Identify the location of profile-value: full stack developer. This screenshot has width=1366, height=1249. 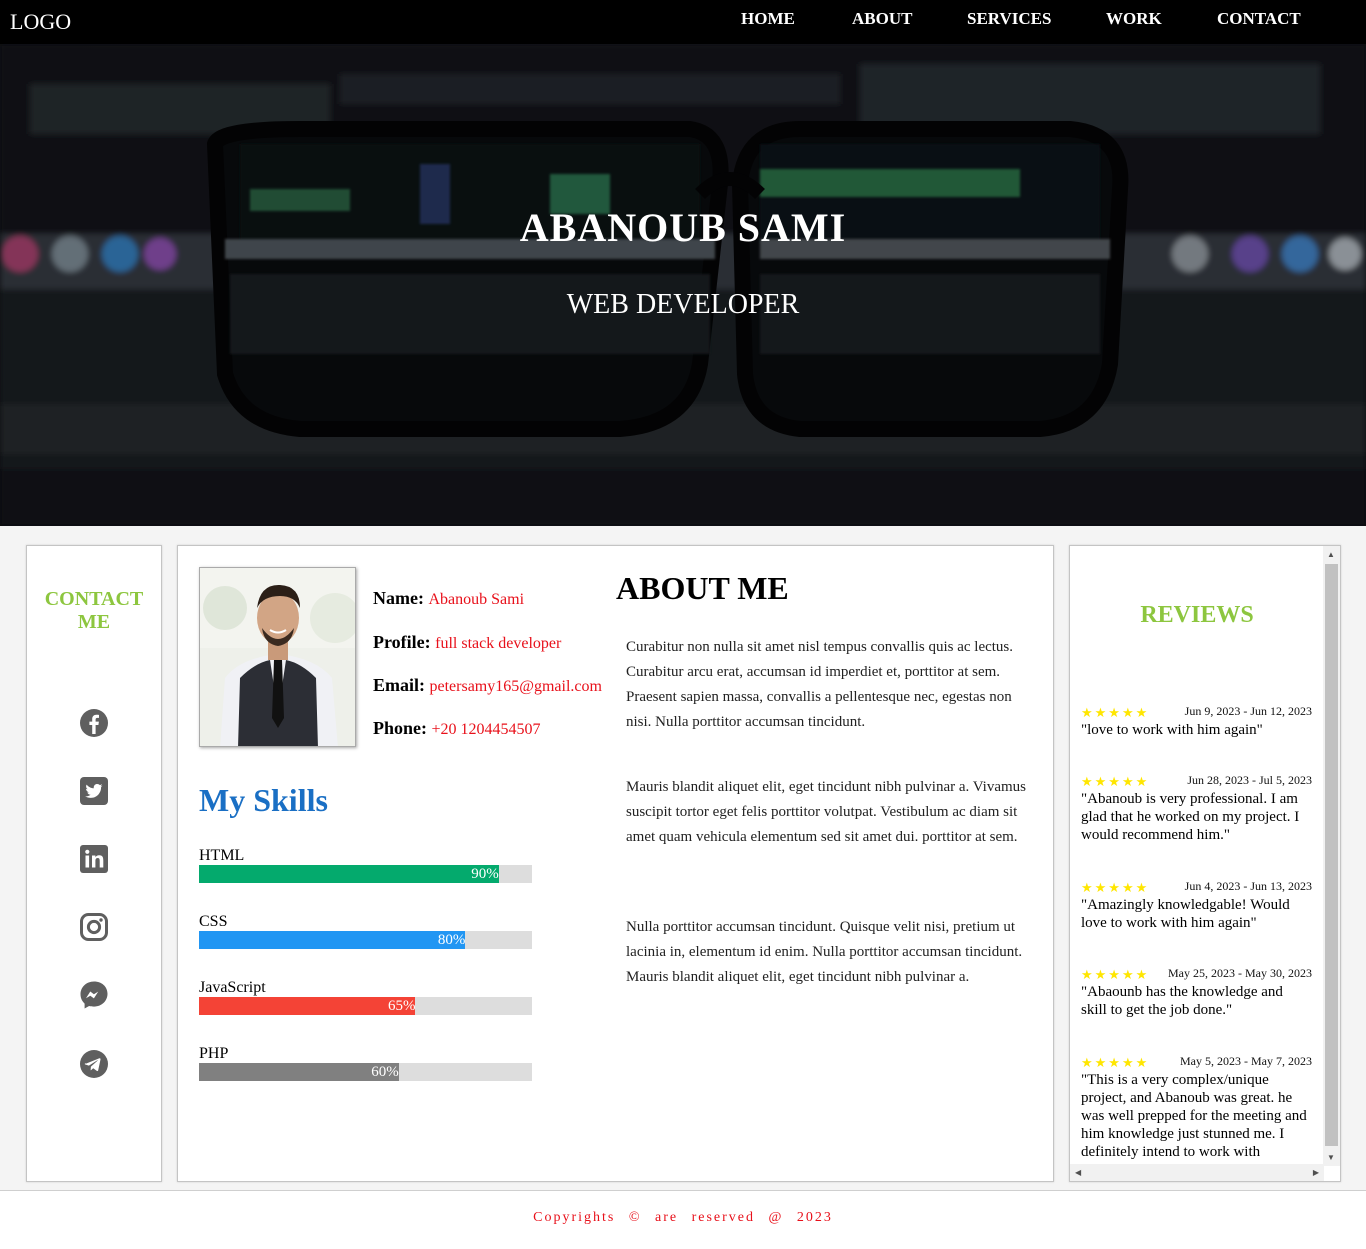
(498, 643).